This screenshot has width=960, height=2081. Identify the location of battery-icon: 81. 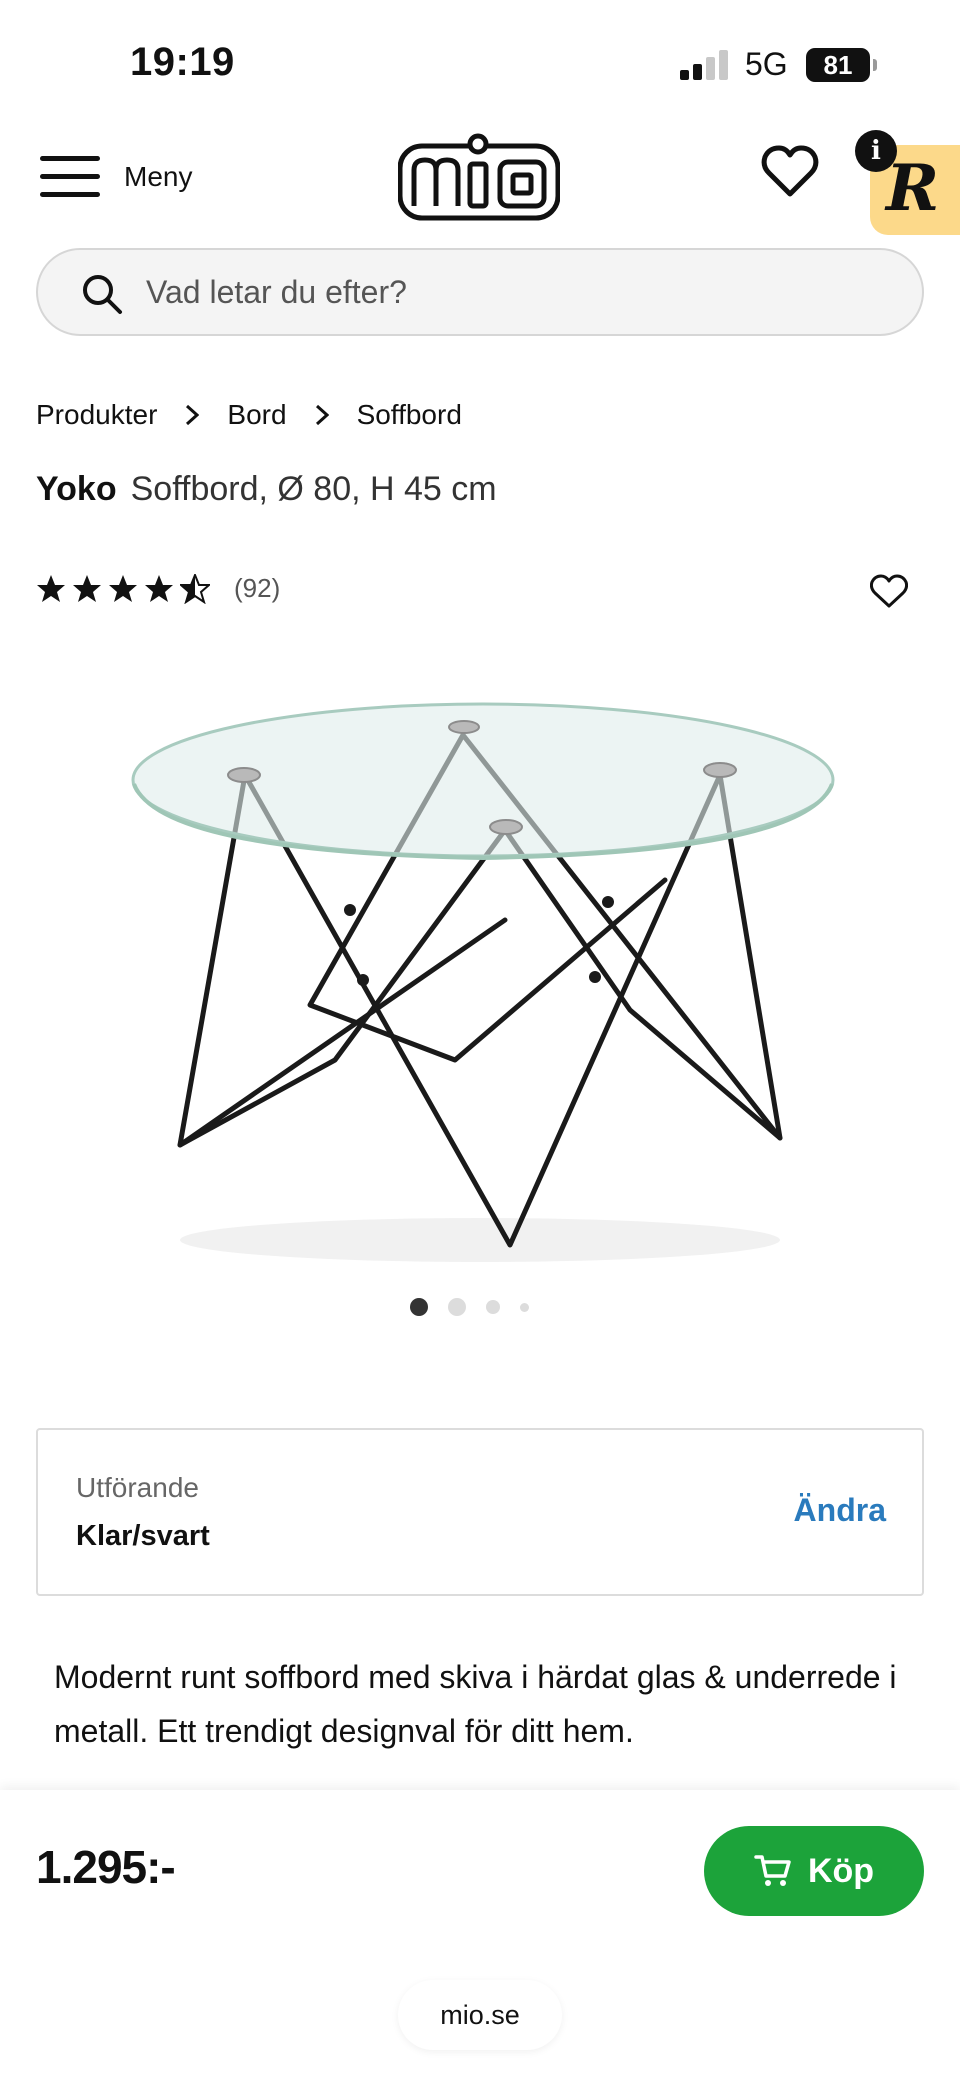
(841, 65).